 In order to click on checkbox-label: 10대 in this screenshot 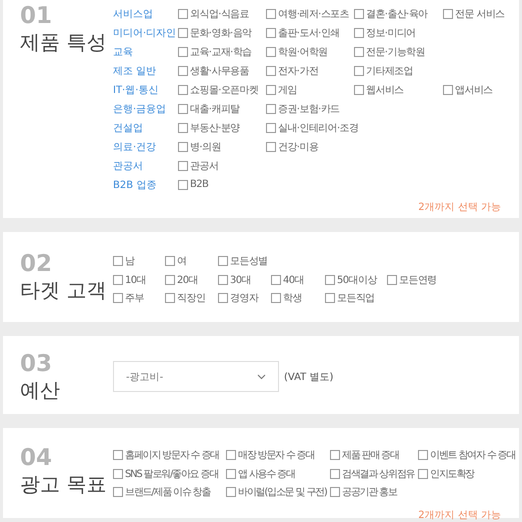, I will do `click(135, 279)`.